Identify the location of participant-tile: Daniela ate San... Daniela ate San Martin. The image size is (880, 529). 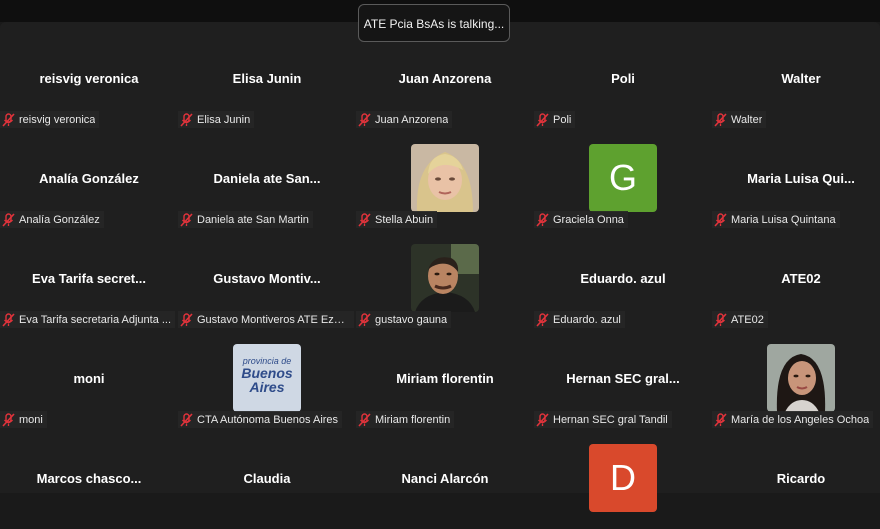
(267, 179).